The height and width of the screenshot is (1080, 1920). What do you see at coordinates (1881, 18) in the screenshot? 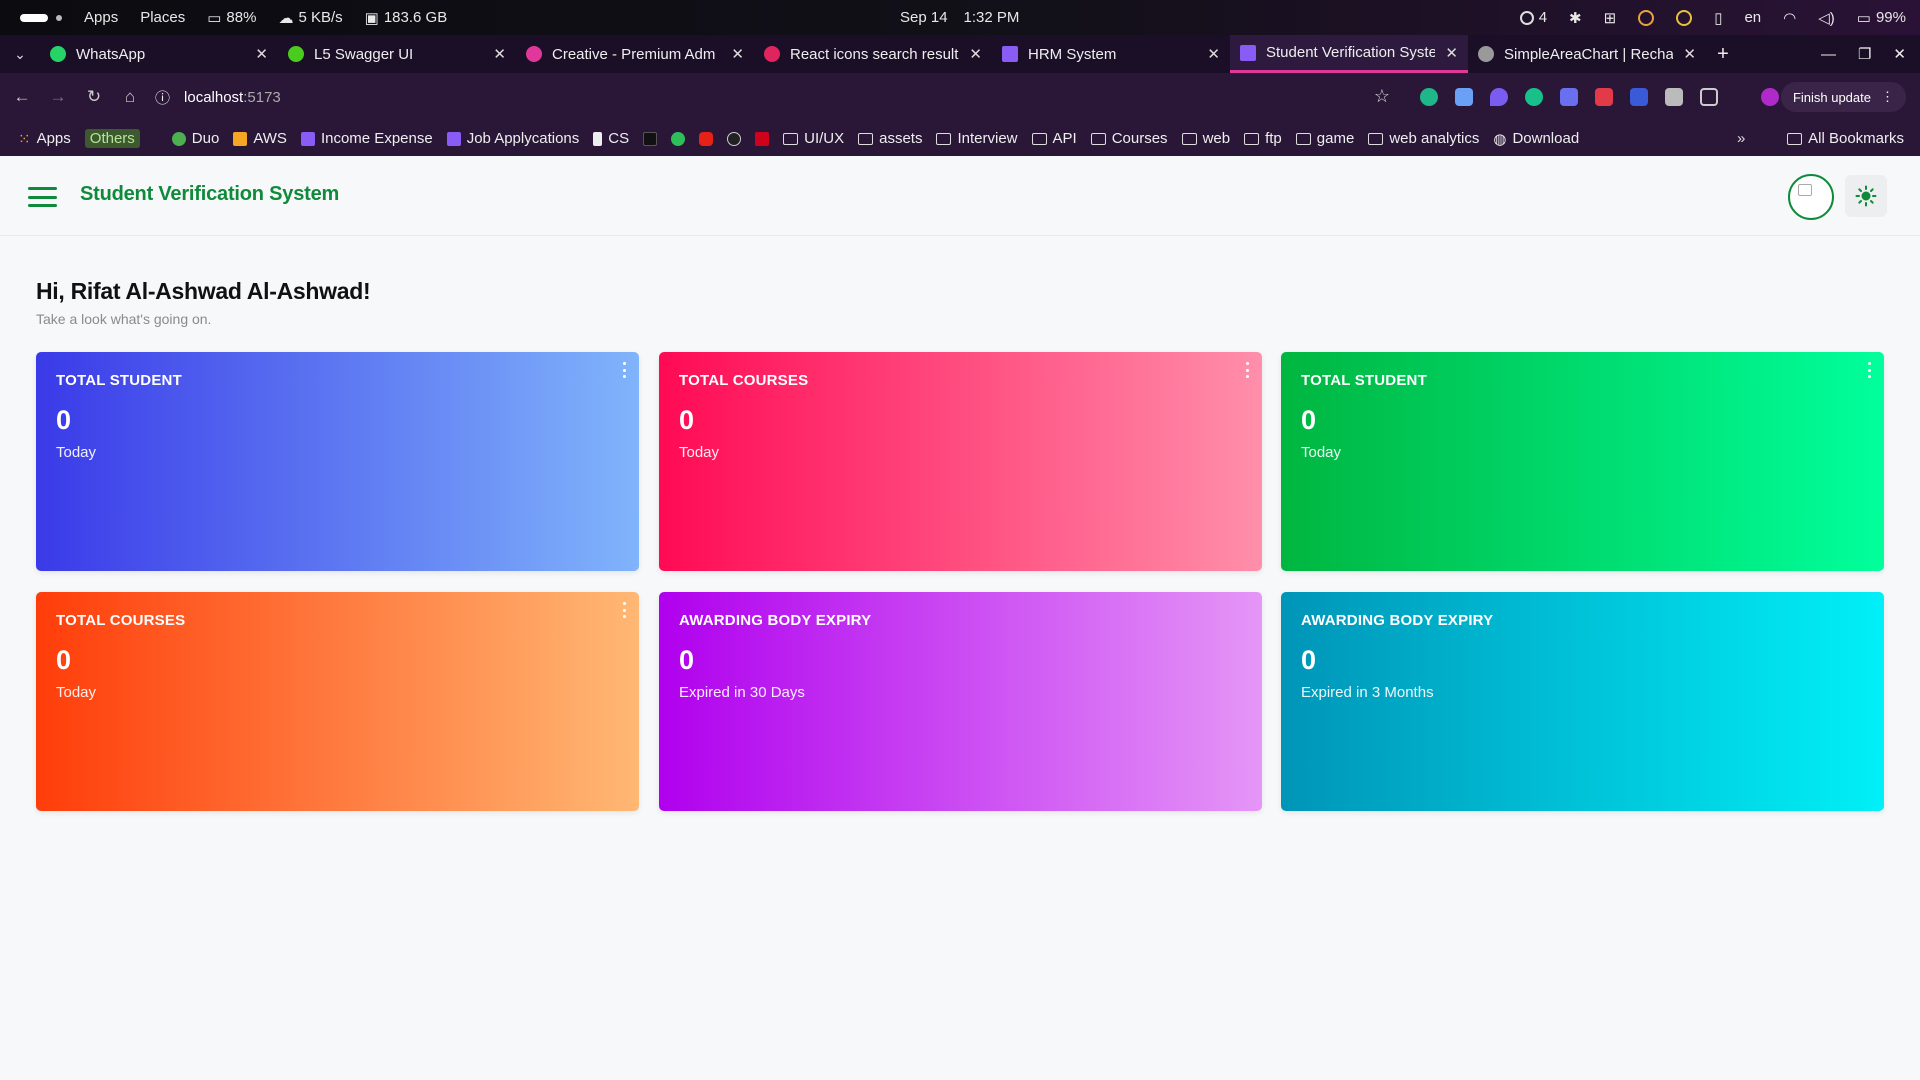
I see `battery-status: ▭ 99%` at bounding box center [1881, 18].